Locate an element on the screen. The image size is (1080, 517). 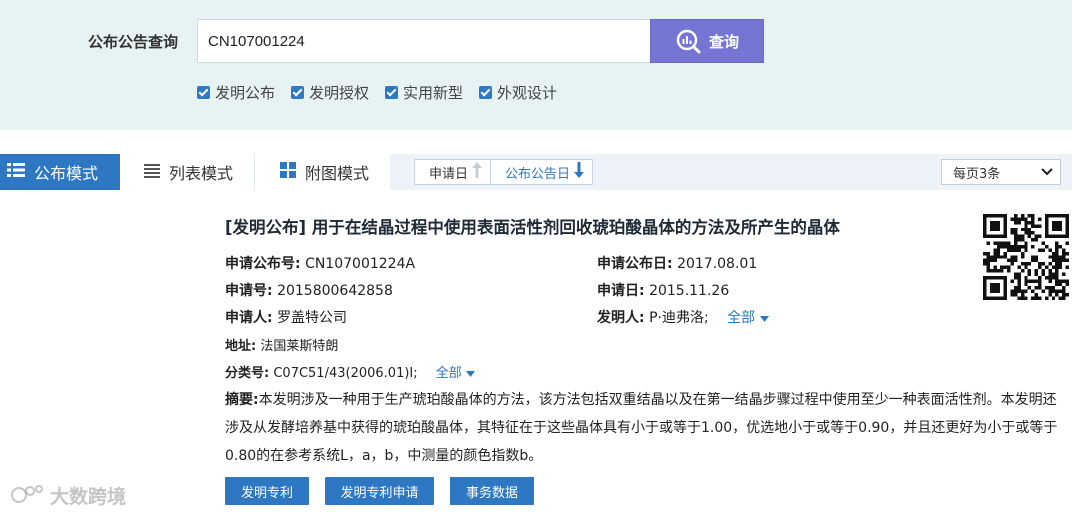
tab-figure-mode: 附图模式 is located at coordinates (322, 172).